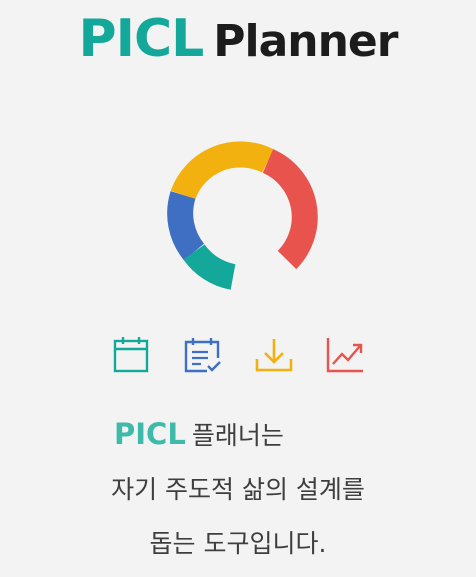  Describe the element at coordinates (238, 543) in the screenshot. I see `description-line-3: 돕는 도구입니다.` at that location.